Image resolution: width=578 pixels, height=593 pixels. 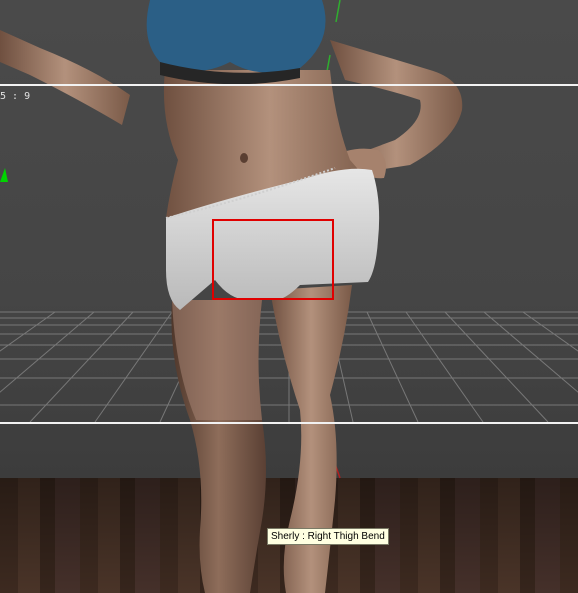 What do you see at coordinates (4, 175) in the screenshot?
I see `green-axis-gizmo` at bounding box center [4, 175].